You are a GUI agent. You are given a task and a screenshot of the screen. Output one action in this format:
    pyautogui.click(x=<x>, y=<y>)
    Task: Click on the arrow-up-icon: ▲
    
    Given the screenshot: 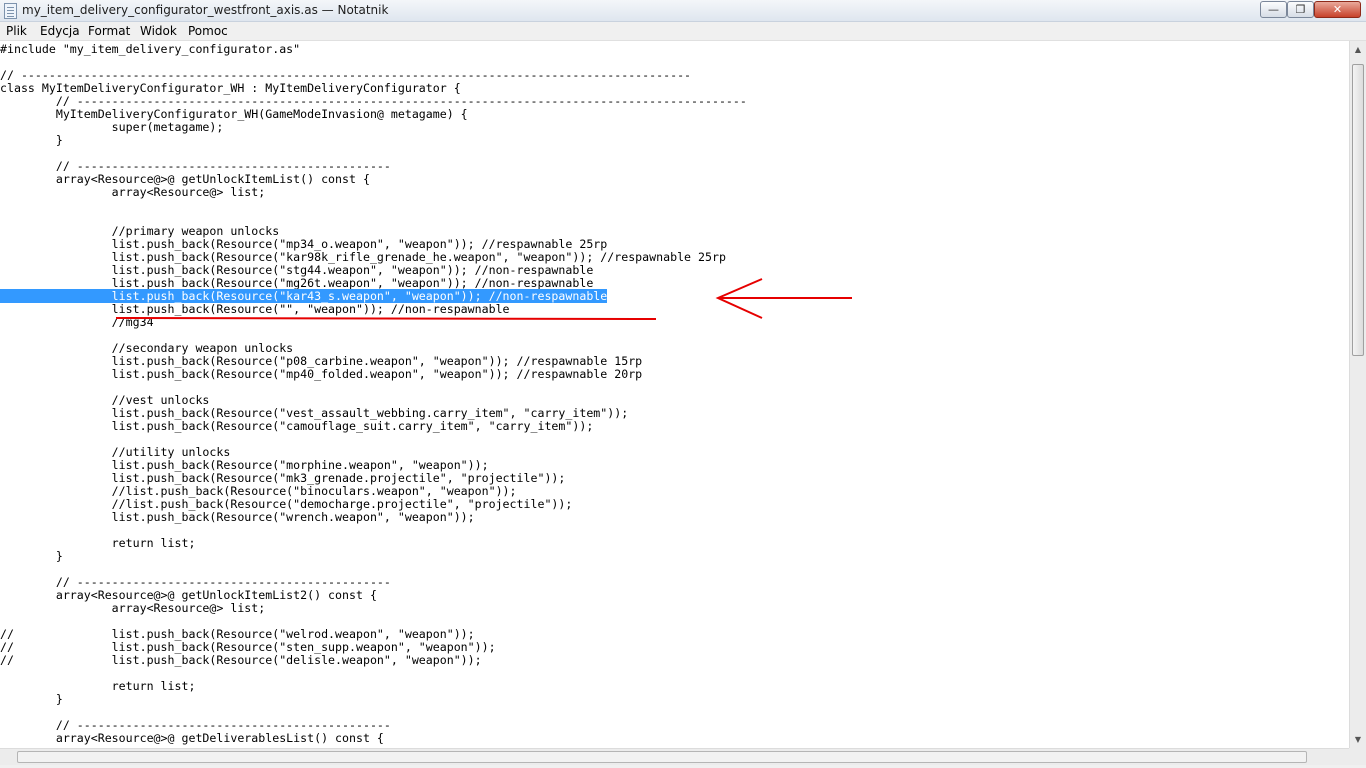 What is the action you would take?
    pyautogui.click(x=1358, y=49)
    